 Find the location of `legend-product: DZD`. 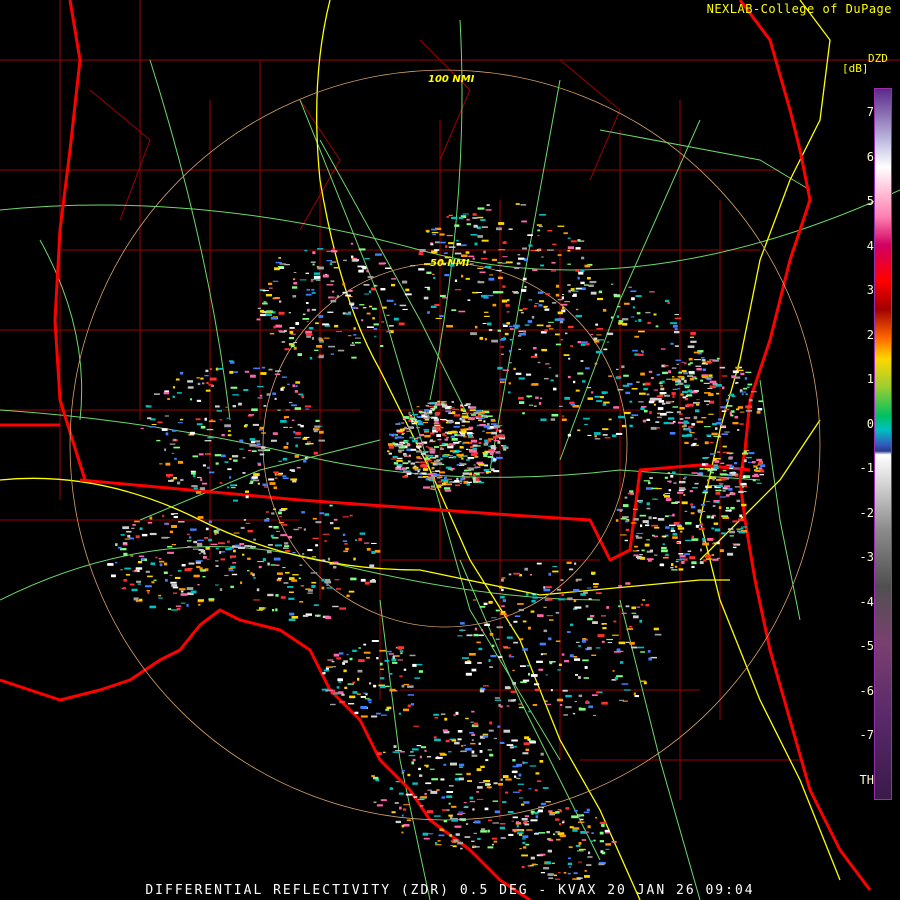

legend-product: DZD is located at coordinates (878, 58).